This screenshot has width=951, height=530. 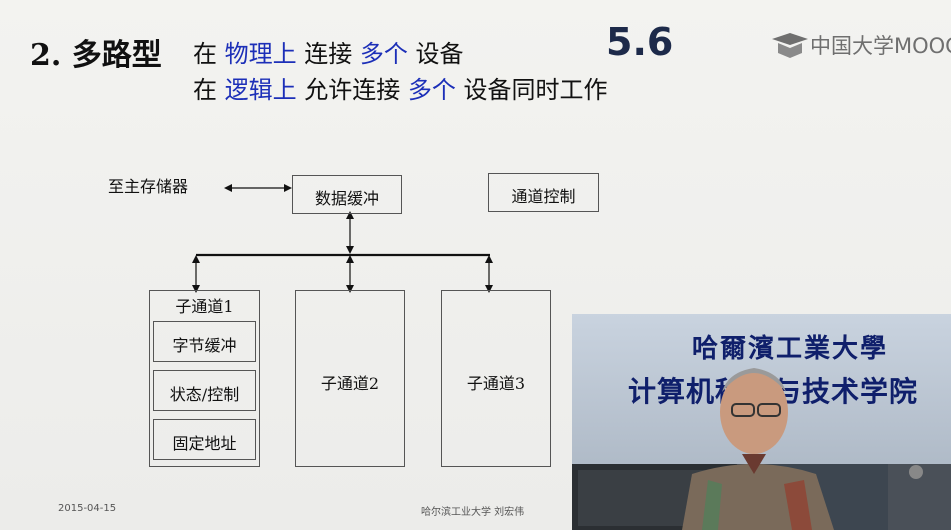 I want to click on subchannel-1-item: 字节缓冲, so click(x=204, y=341).